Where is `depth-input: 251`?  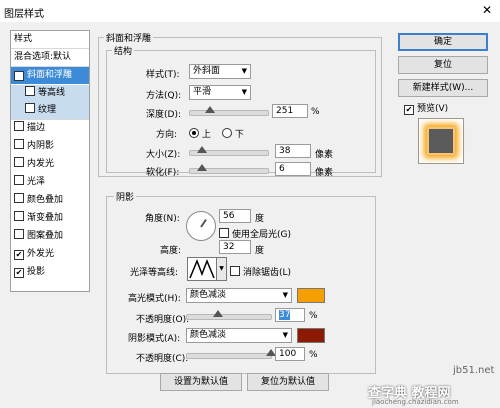 depth-input: 251 is located at coordinates (290, 111).